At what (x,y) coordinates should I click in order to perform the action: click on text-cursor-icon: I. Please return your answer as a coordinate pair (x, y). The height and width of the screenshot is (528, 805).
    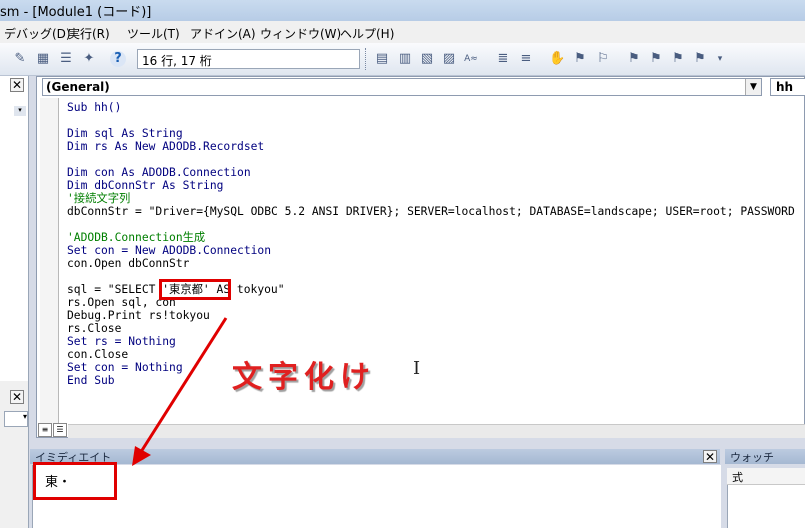
    Looking at the image, I should click on (417, 368).